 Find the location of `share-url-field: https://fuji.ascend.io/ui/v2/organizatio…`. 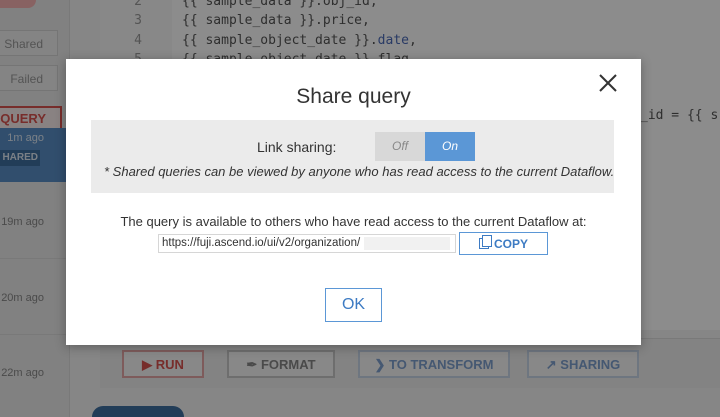

share-url-field: https://fuji.ascend.io/ui/v2/organizatio… is located at coordinates (307, 243).